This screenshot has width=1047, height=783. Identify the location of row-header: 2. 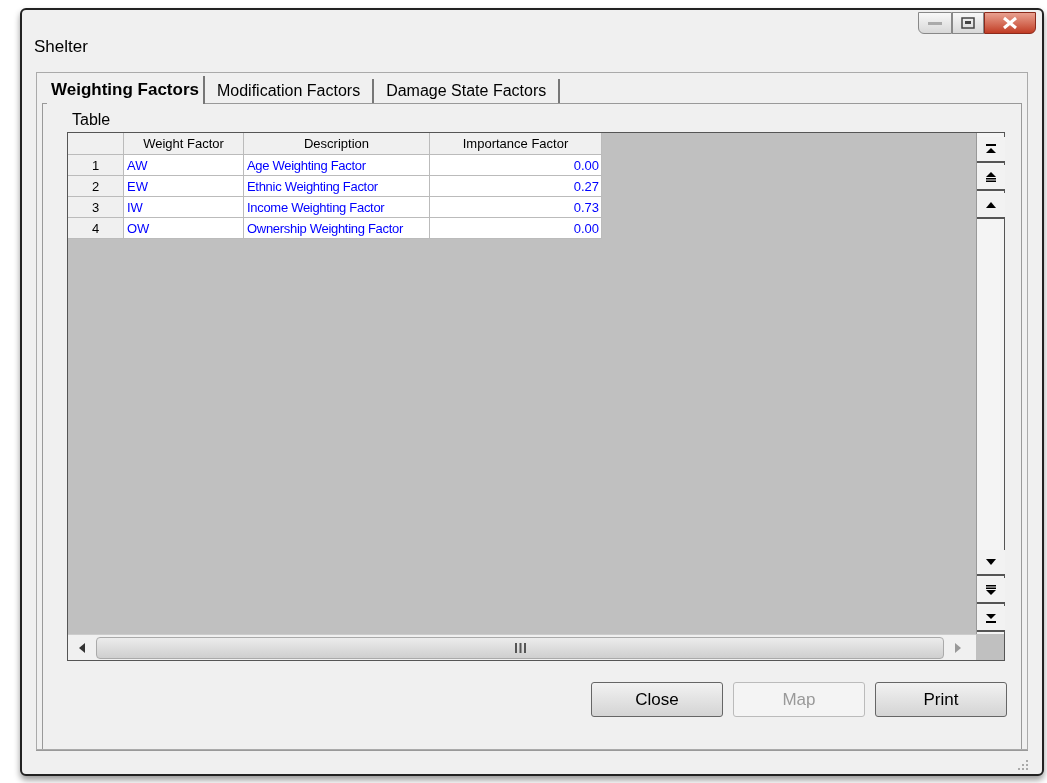
(96, 186).